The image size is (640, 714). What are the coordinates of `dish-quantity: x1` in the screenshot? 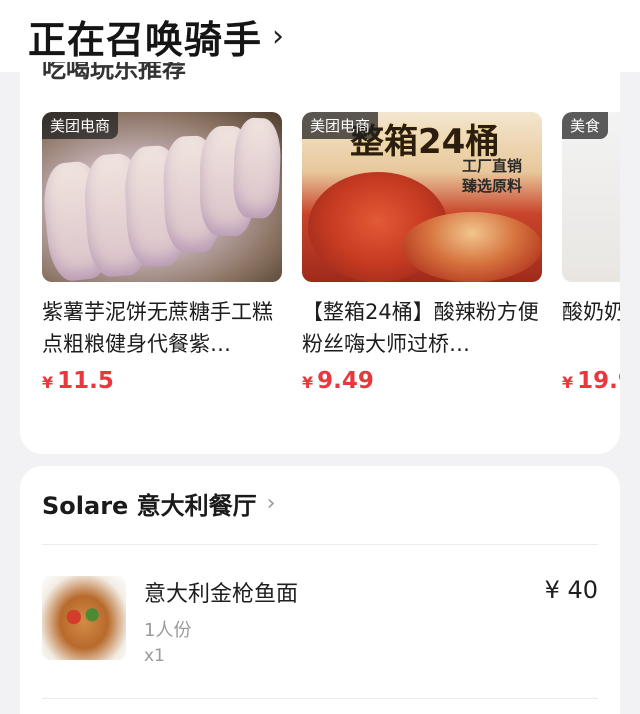 It's located at (154, 656).